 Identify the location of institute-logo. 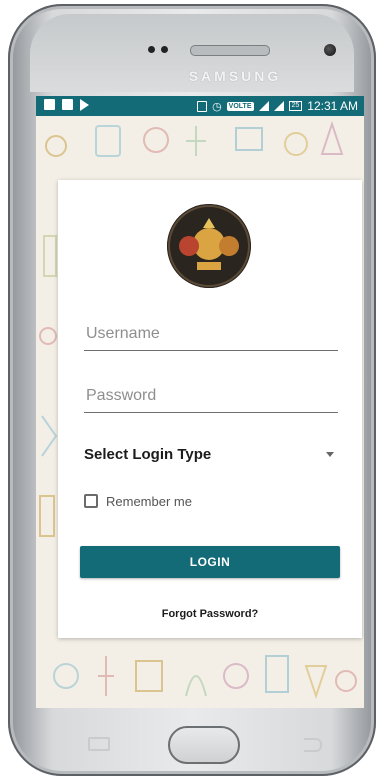
(209, 246).